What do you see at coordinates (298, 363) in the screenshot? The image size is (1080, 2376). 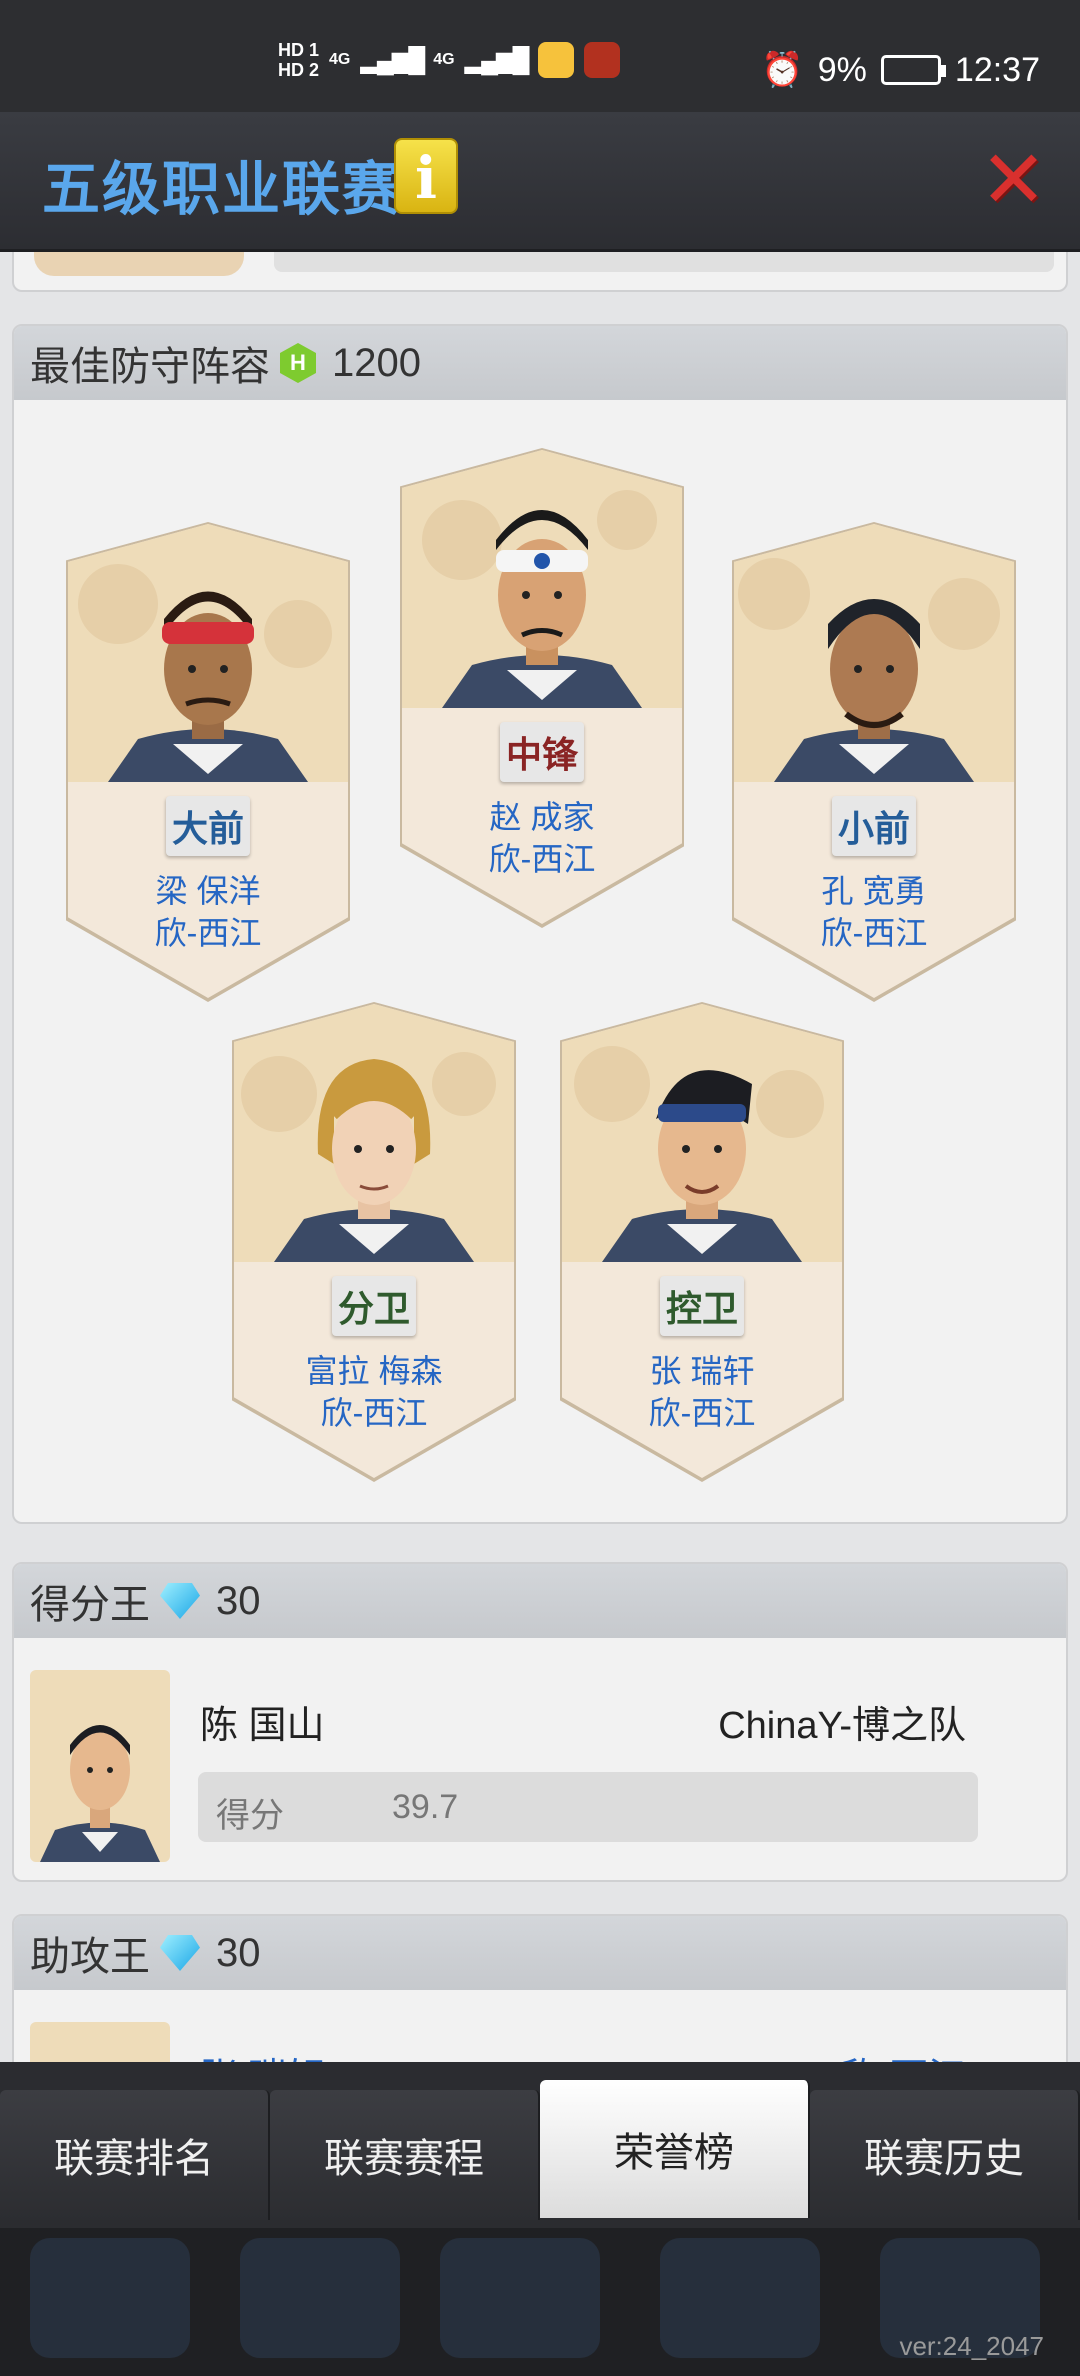 I see `honor-point-icon: H` at bounding box center [298, 363].